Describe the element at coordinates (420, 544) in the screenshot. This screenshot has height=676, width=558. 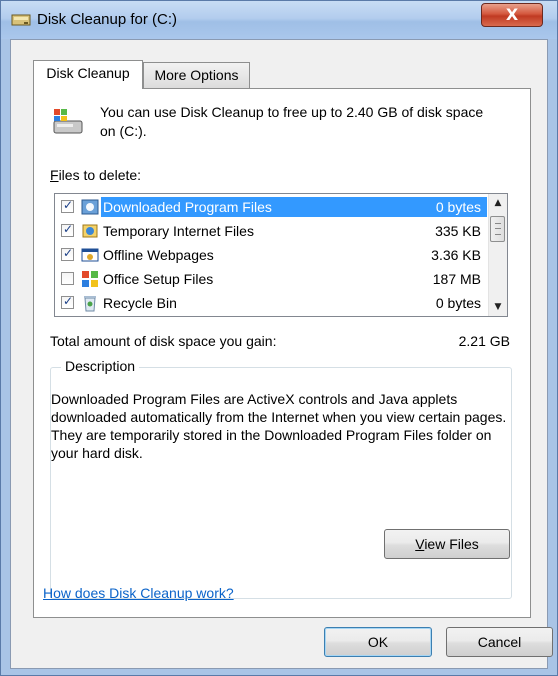
I see `view-files-mnemonic: V` at that location.